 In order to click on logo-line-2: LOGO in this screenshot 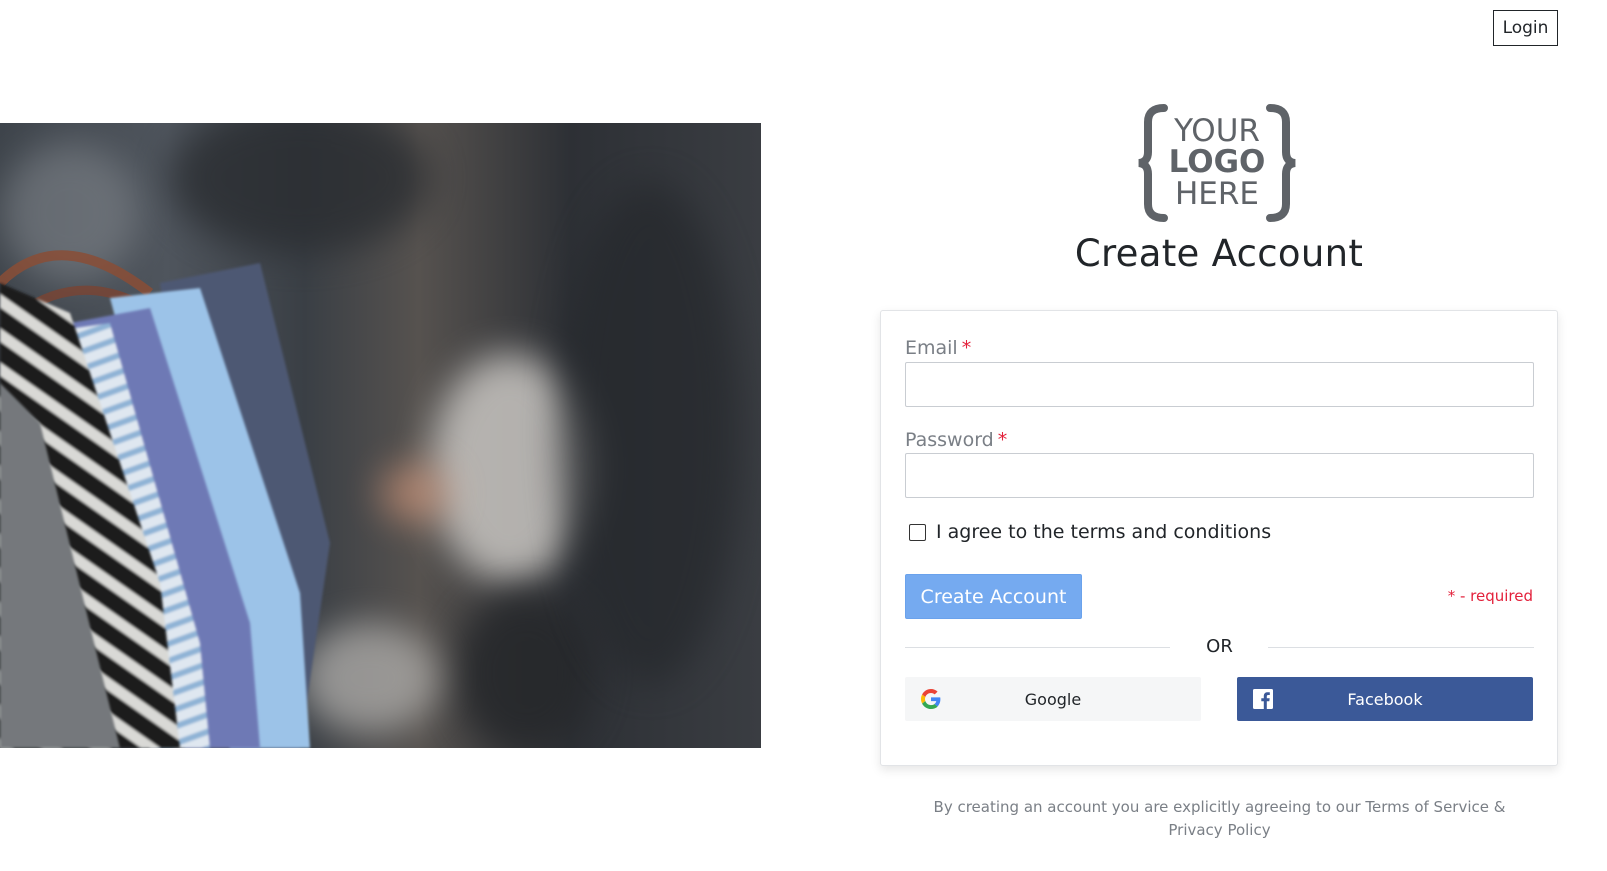, I will do `click(1217, 162)`.